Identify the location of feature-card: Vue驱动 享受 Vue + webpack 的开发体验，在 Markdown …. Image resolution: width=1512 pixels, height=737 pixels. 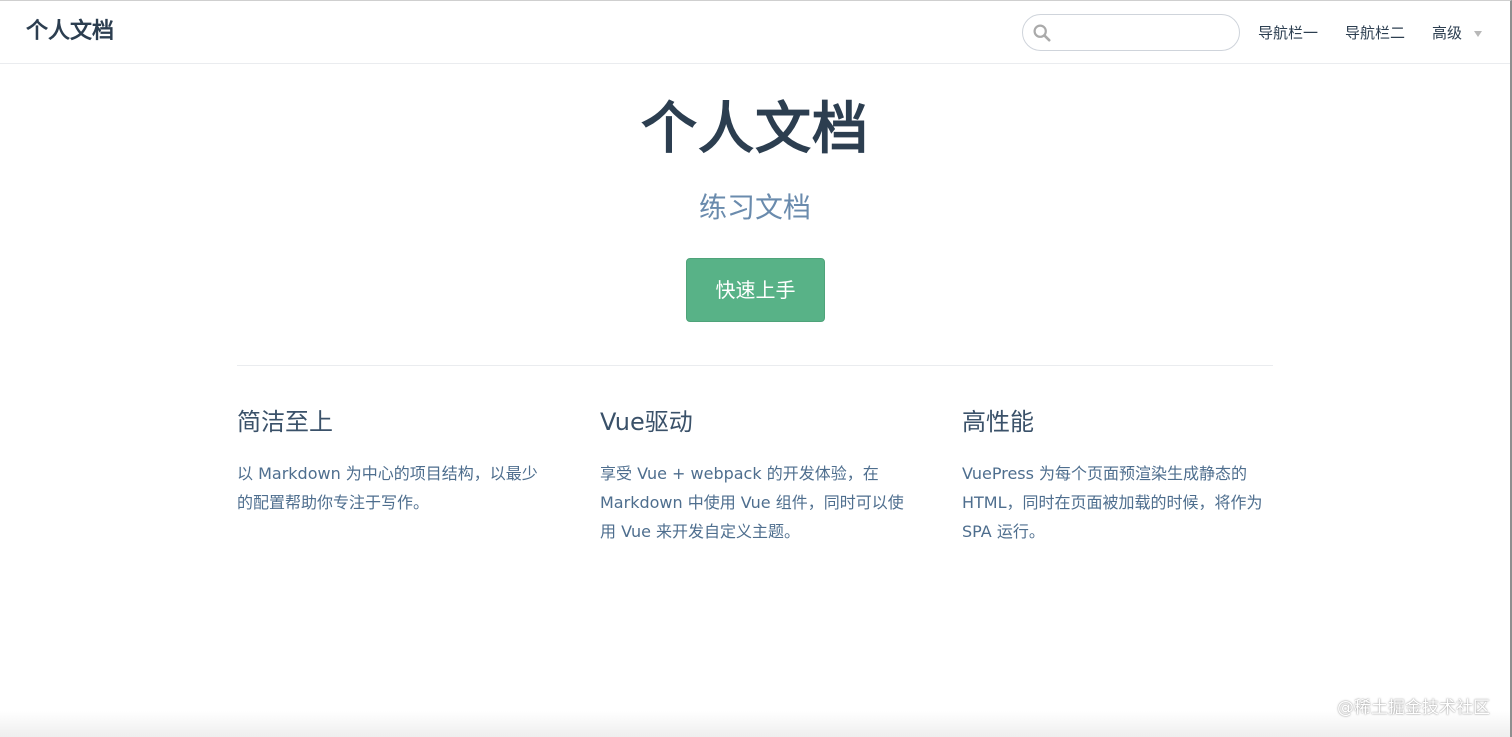
(755, 473).